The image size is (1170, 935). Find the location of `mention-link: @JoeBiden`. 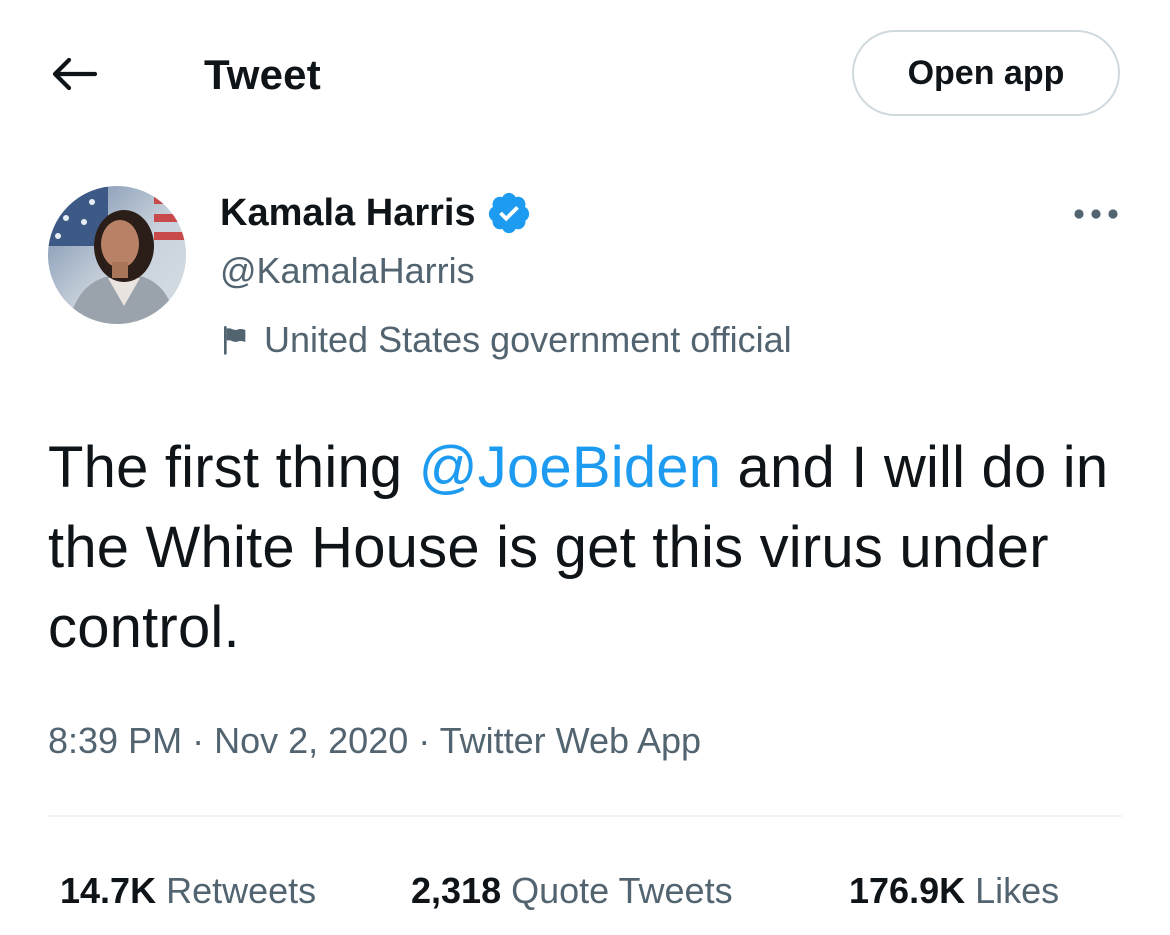

mention-link: @JoeBiden is located at coordinates (570, 467).